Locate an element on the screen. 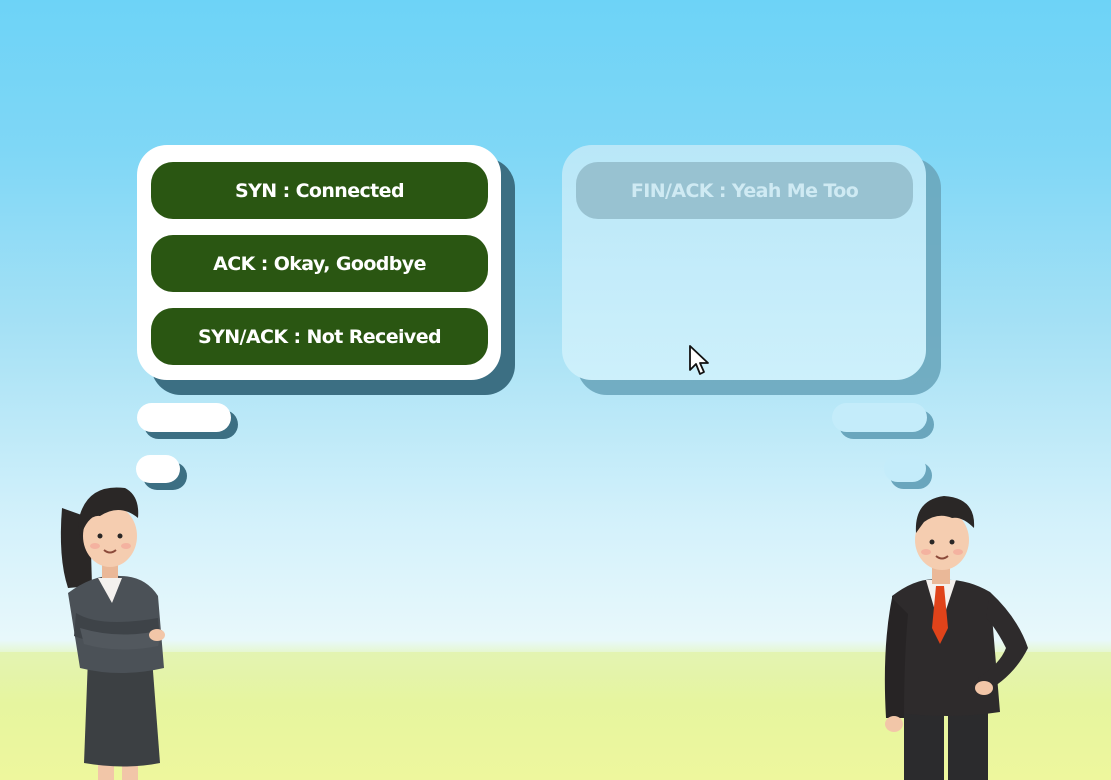 The width and height of the screenshot is (1111, 780). answer-option-2: ACK : Okay, Goodbye is located at coordinates (319, 263).